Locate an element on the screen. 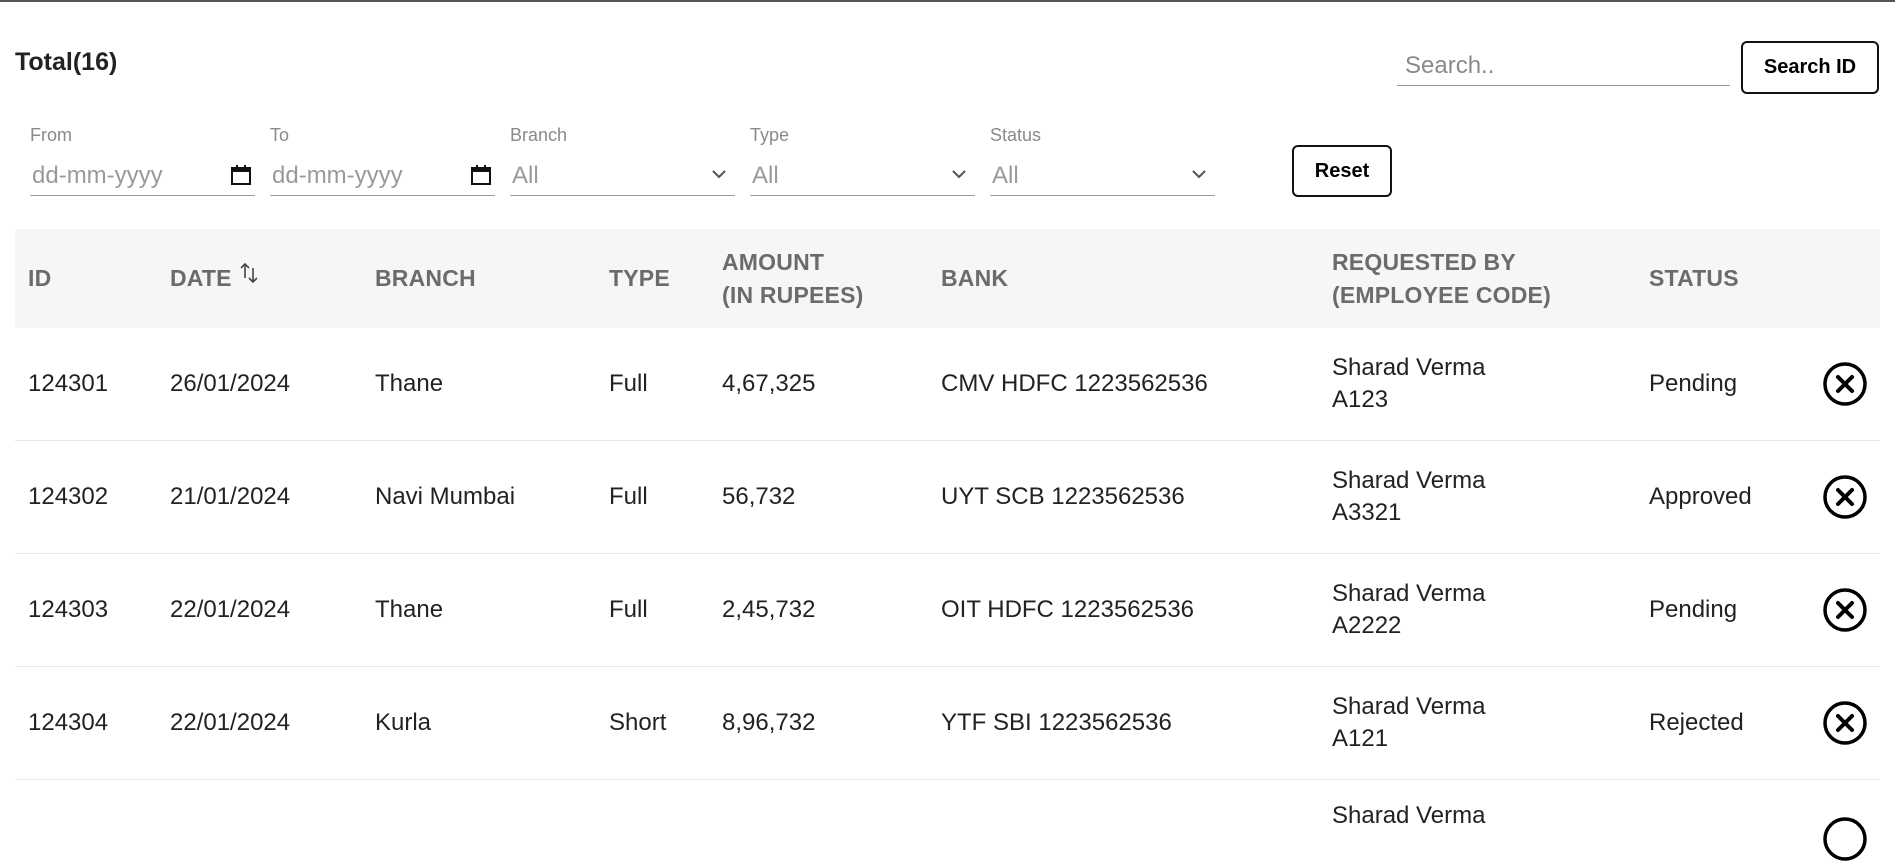 This screenshot has width=1895, height=862. from-date-input: dd-mm-yyyy is located at coordinates (142, 176).